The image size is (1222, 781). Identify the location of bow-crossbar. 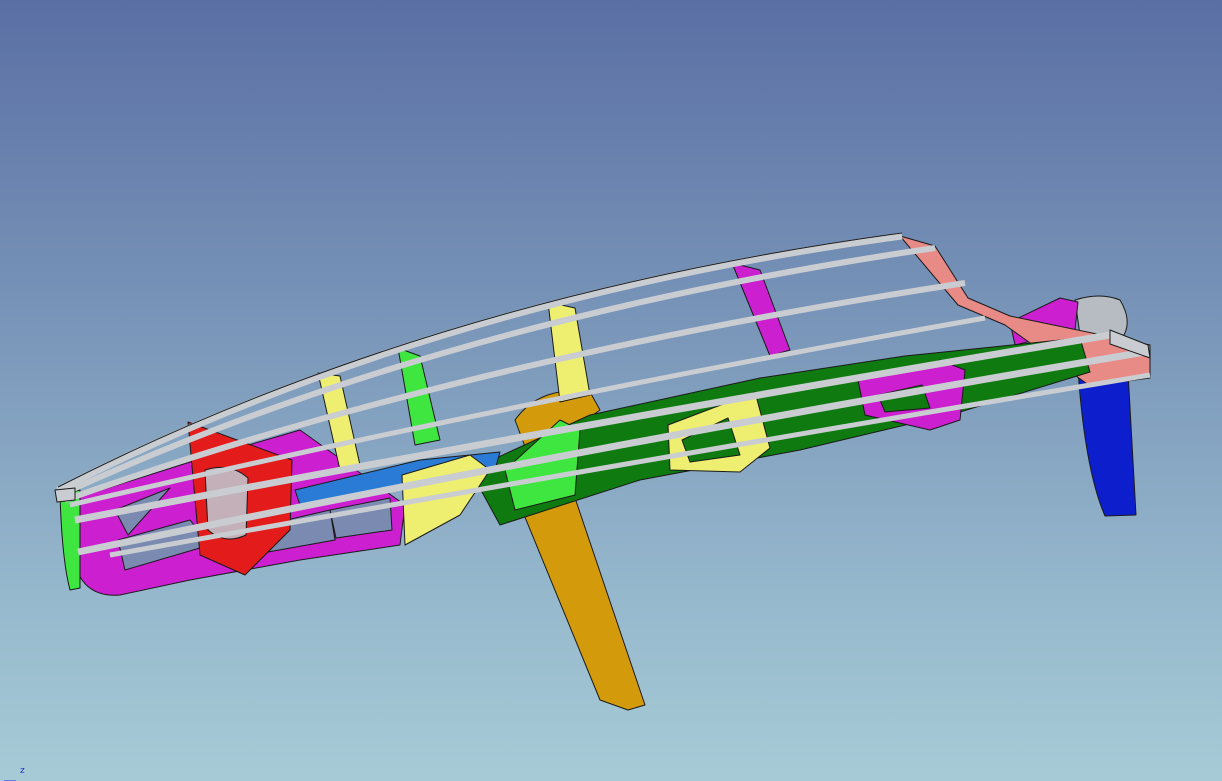
(65, 495).